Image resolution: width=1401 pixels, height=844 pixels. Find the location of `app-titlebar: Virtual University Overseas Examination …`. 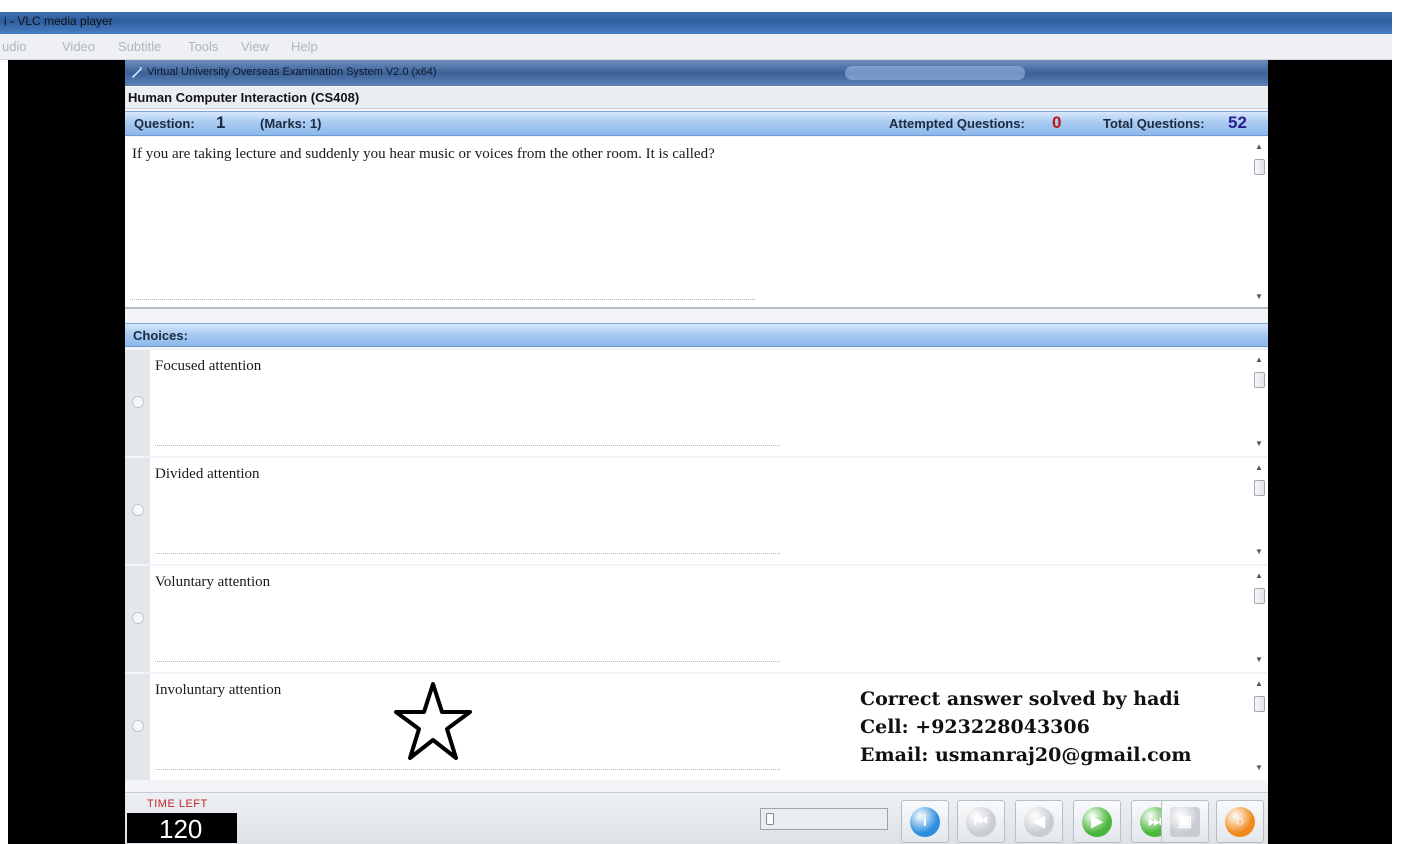

app-titlebar: Virtual University Overseas Examination … is located at coordinates (696, 73).